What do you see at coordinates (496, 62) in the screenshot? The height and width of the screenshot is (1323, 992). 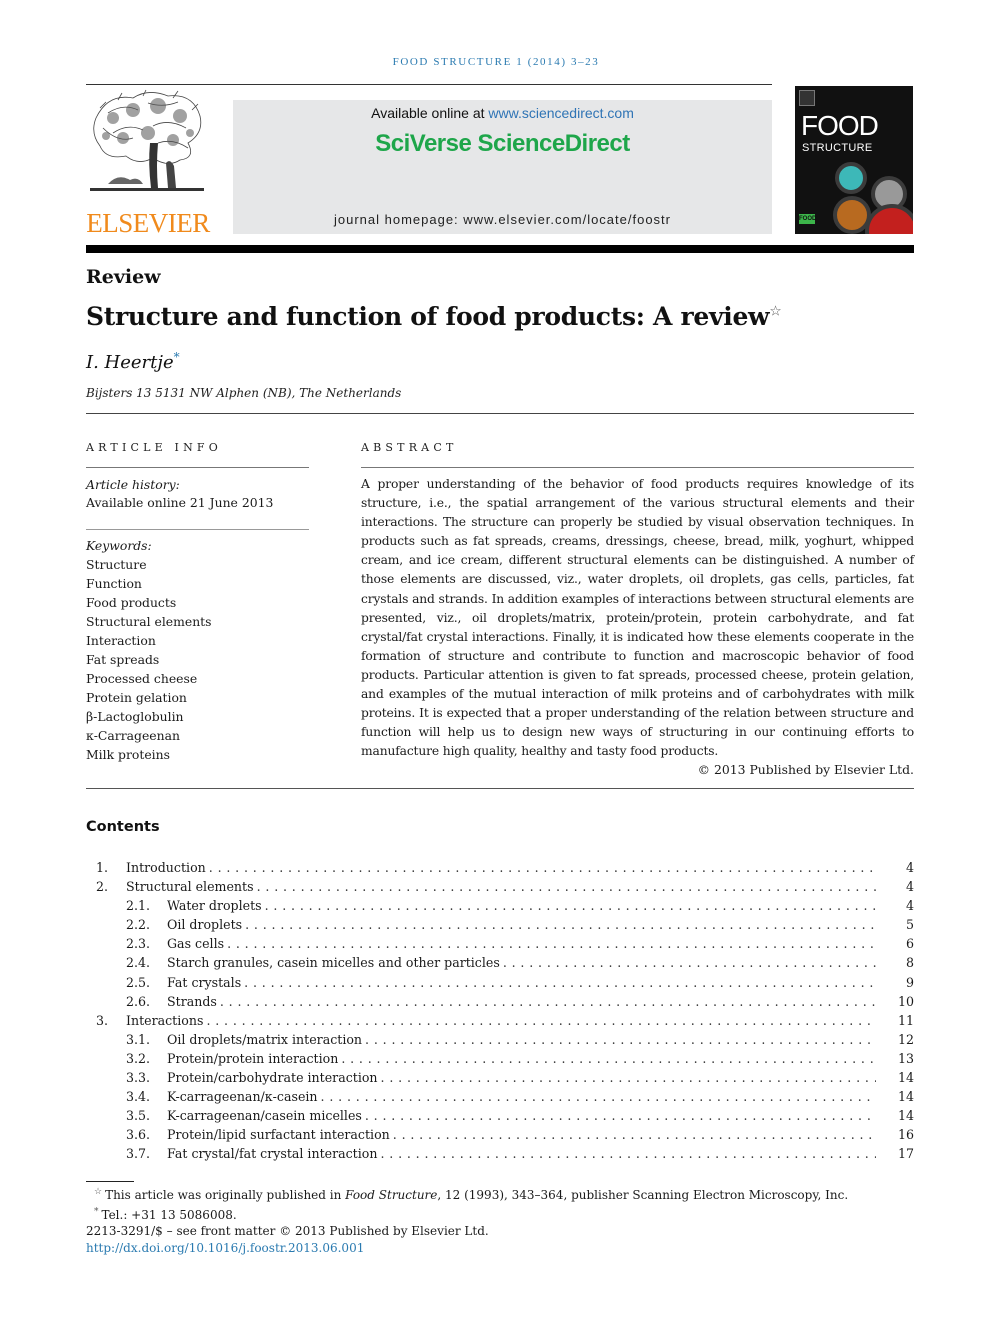 I see `running-head: FOOD STRUCTURE 1 (2014) 3–23` at bounding box center [496, 62].